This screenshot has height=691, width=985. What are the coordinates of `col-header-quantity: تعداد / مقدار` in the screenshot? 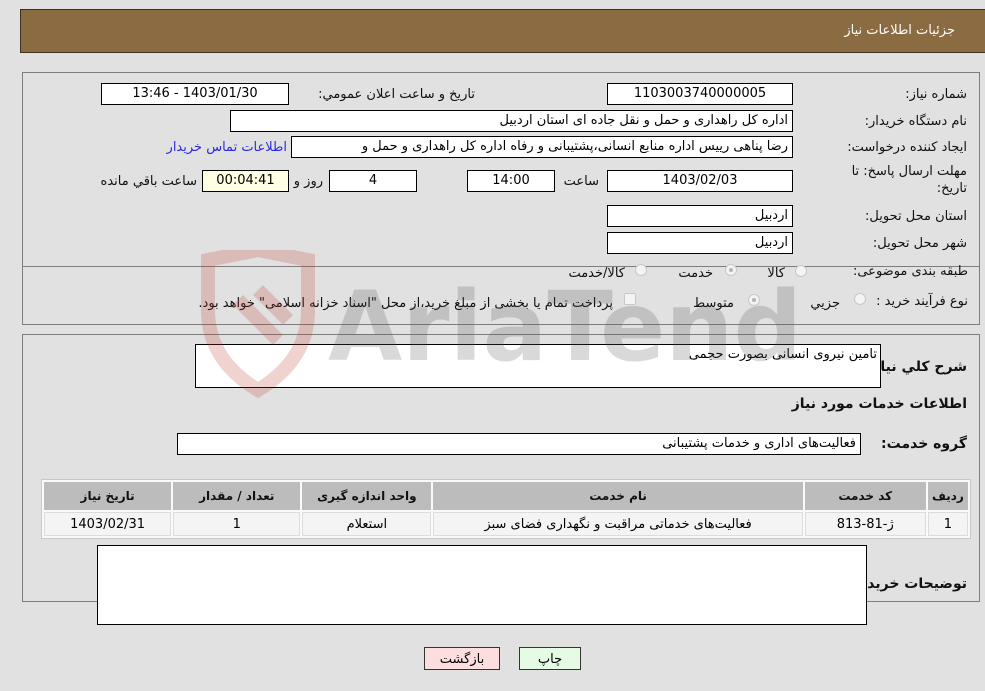 It's located at (237, 496).